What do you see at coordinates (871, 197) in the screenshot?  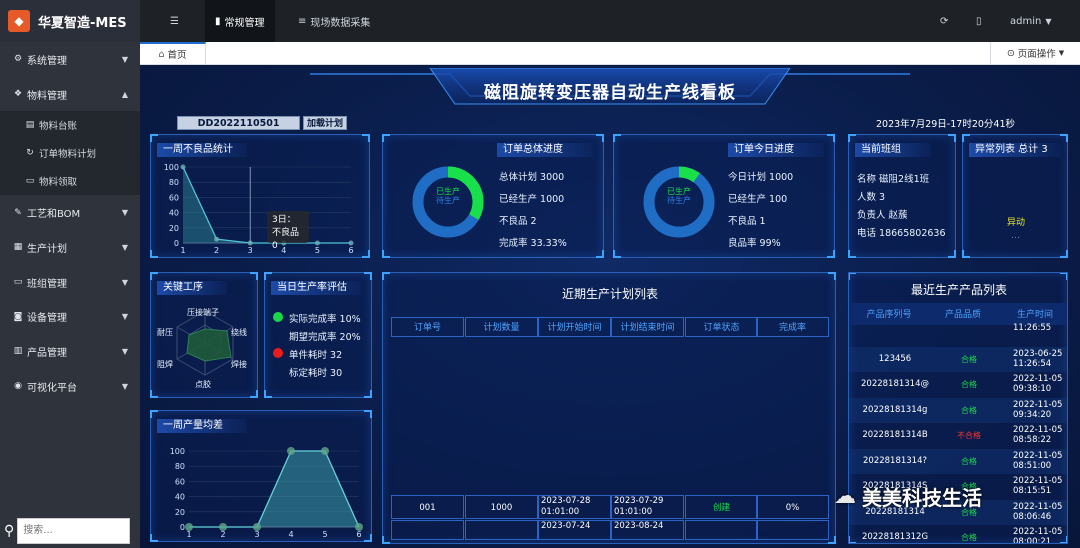 I see `shift-line: 人数 3` at bounding box center [871, 197].